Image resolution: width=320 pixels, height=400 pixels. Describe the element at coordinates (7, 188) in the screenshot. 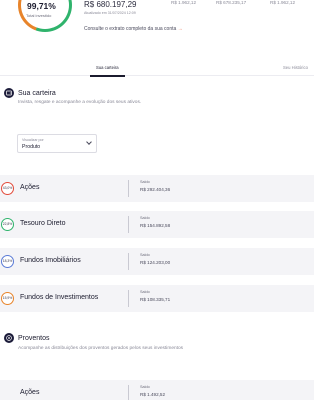

I see `allocation-percent-badge: 43,0%` at that location.